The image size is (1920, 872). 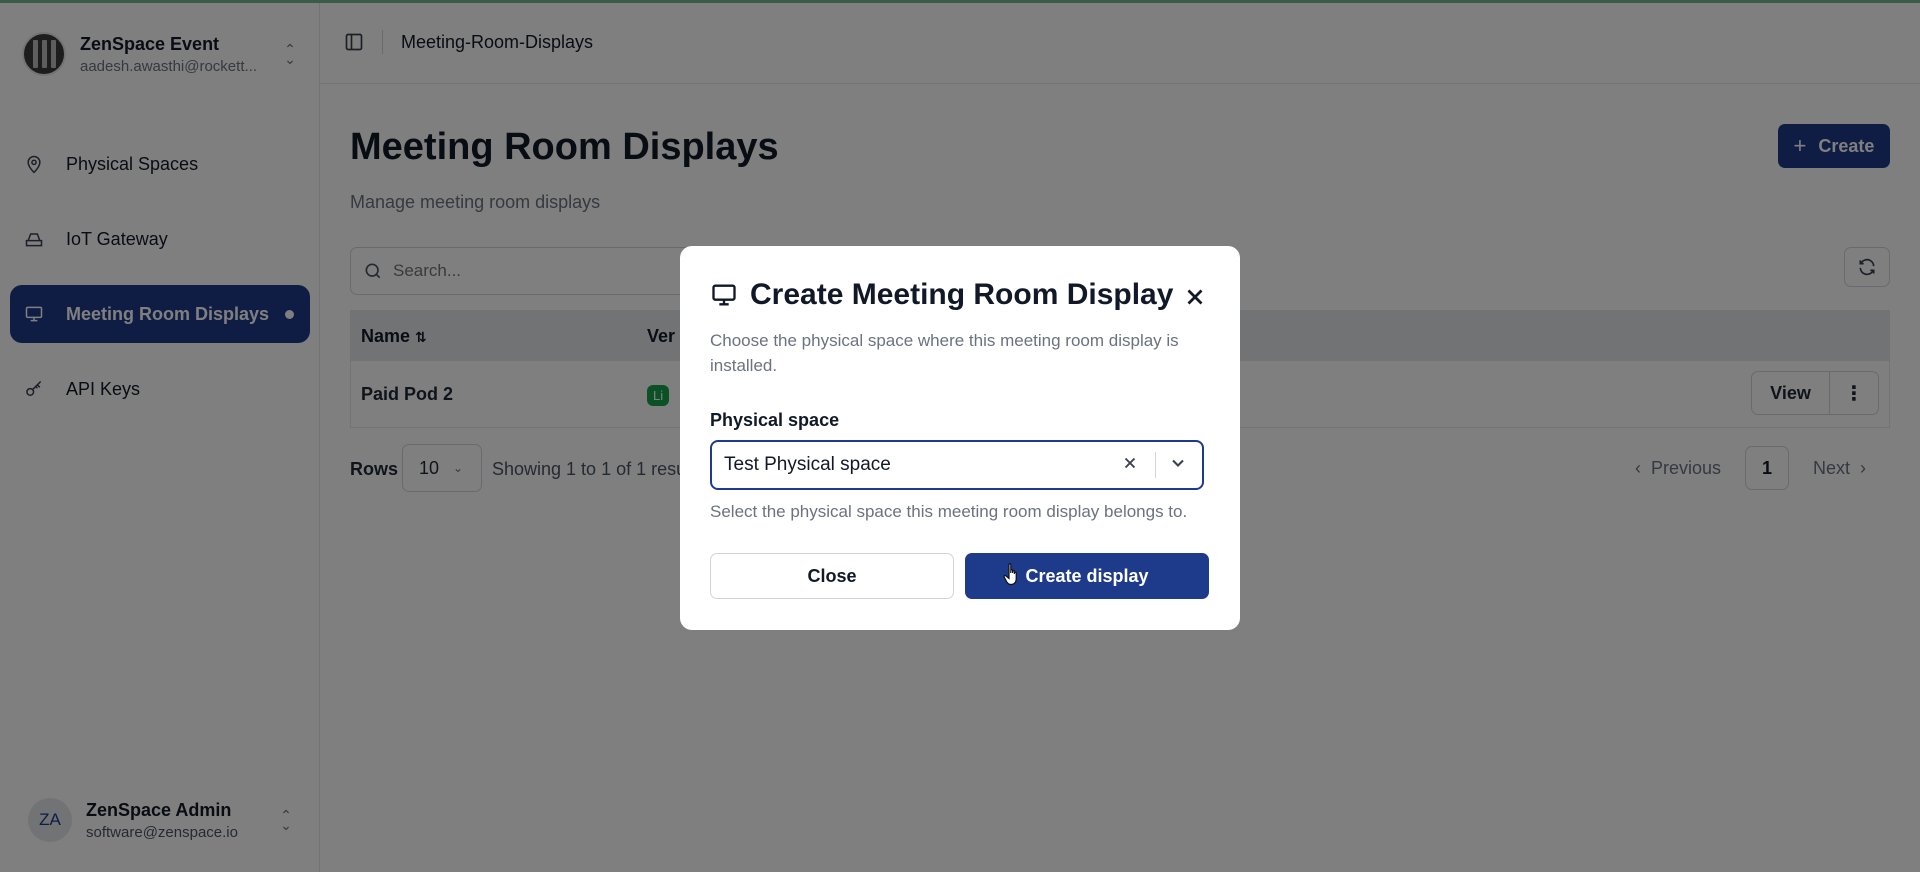 What do you see at coordinates (1195, 297) in the screenshot?
I see `close-icon` at bounding box center [1195, 297].